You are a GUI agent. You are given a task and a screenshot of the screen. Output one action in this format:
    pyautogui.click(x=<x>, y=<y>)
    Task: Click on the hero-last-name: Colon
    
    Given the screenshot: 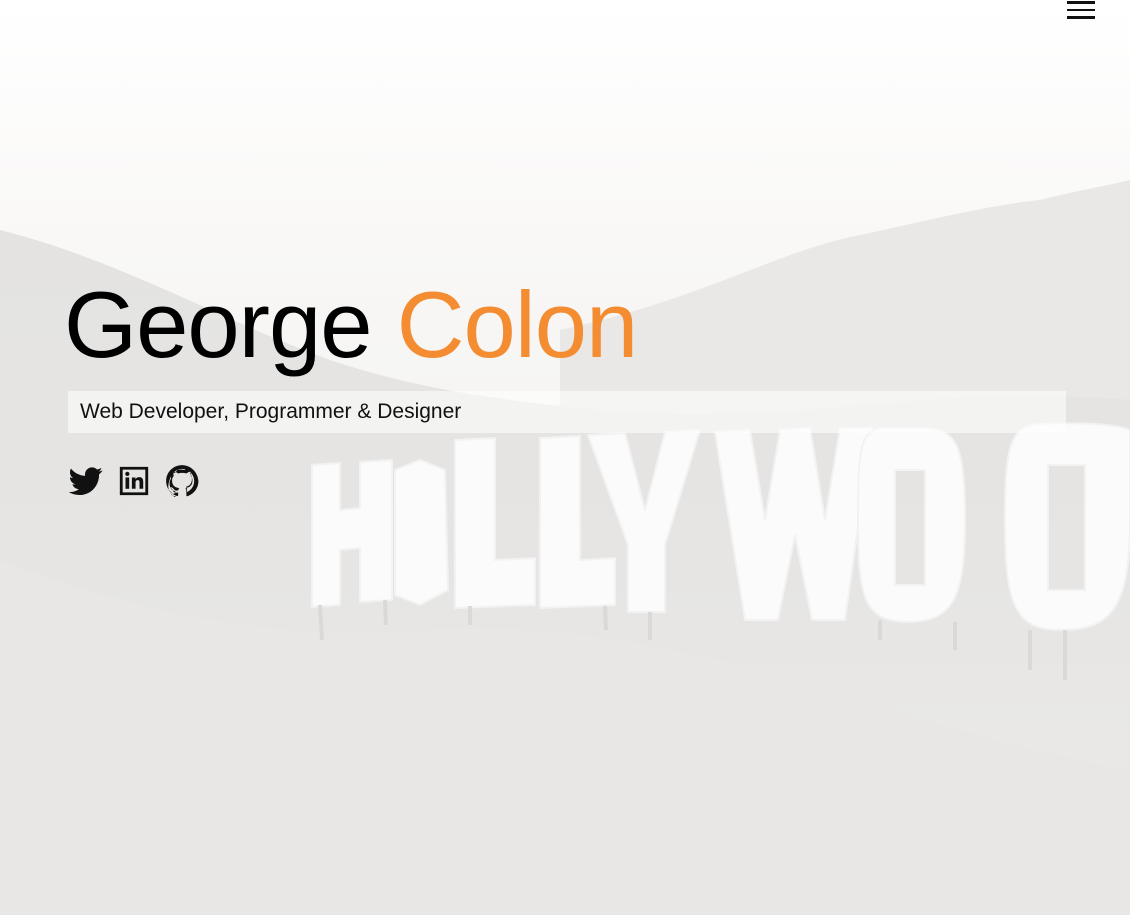 What is the action you would take?
    pyautogui.click(x=517, y=324)
    